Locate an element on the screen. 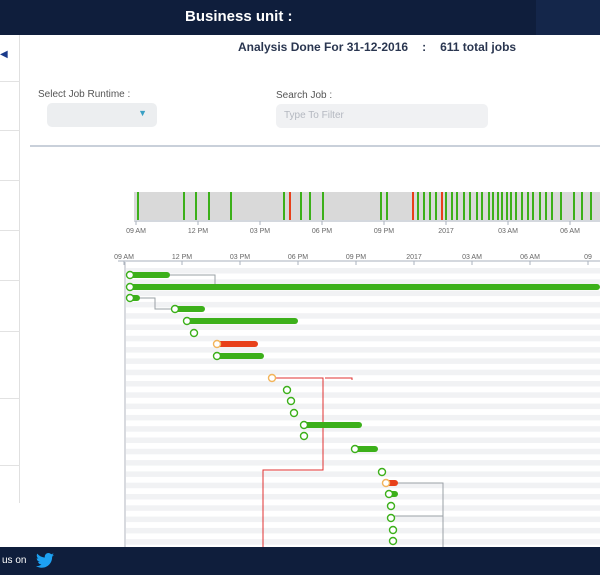  top-bar: Business unit : is located at coordinates (300, 17).